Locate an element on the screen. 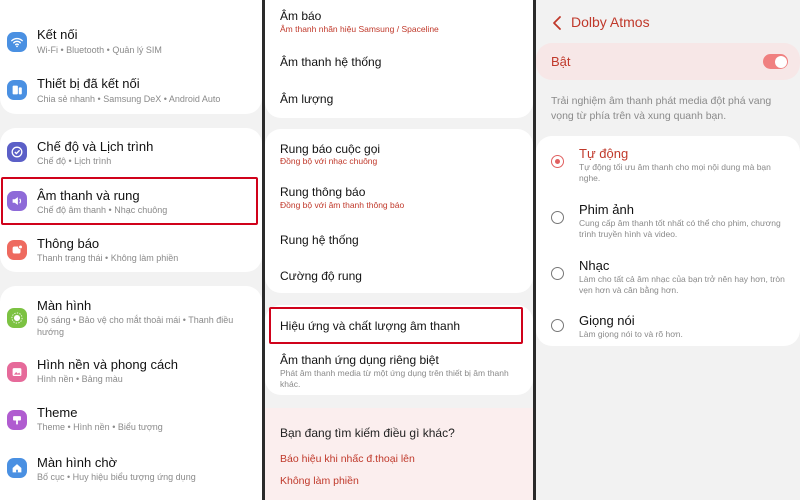 The image size is (800, 500). devices-icon is located at coordinates (17, 90).